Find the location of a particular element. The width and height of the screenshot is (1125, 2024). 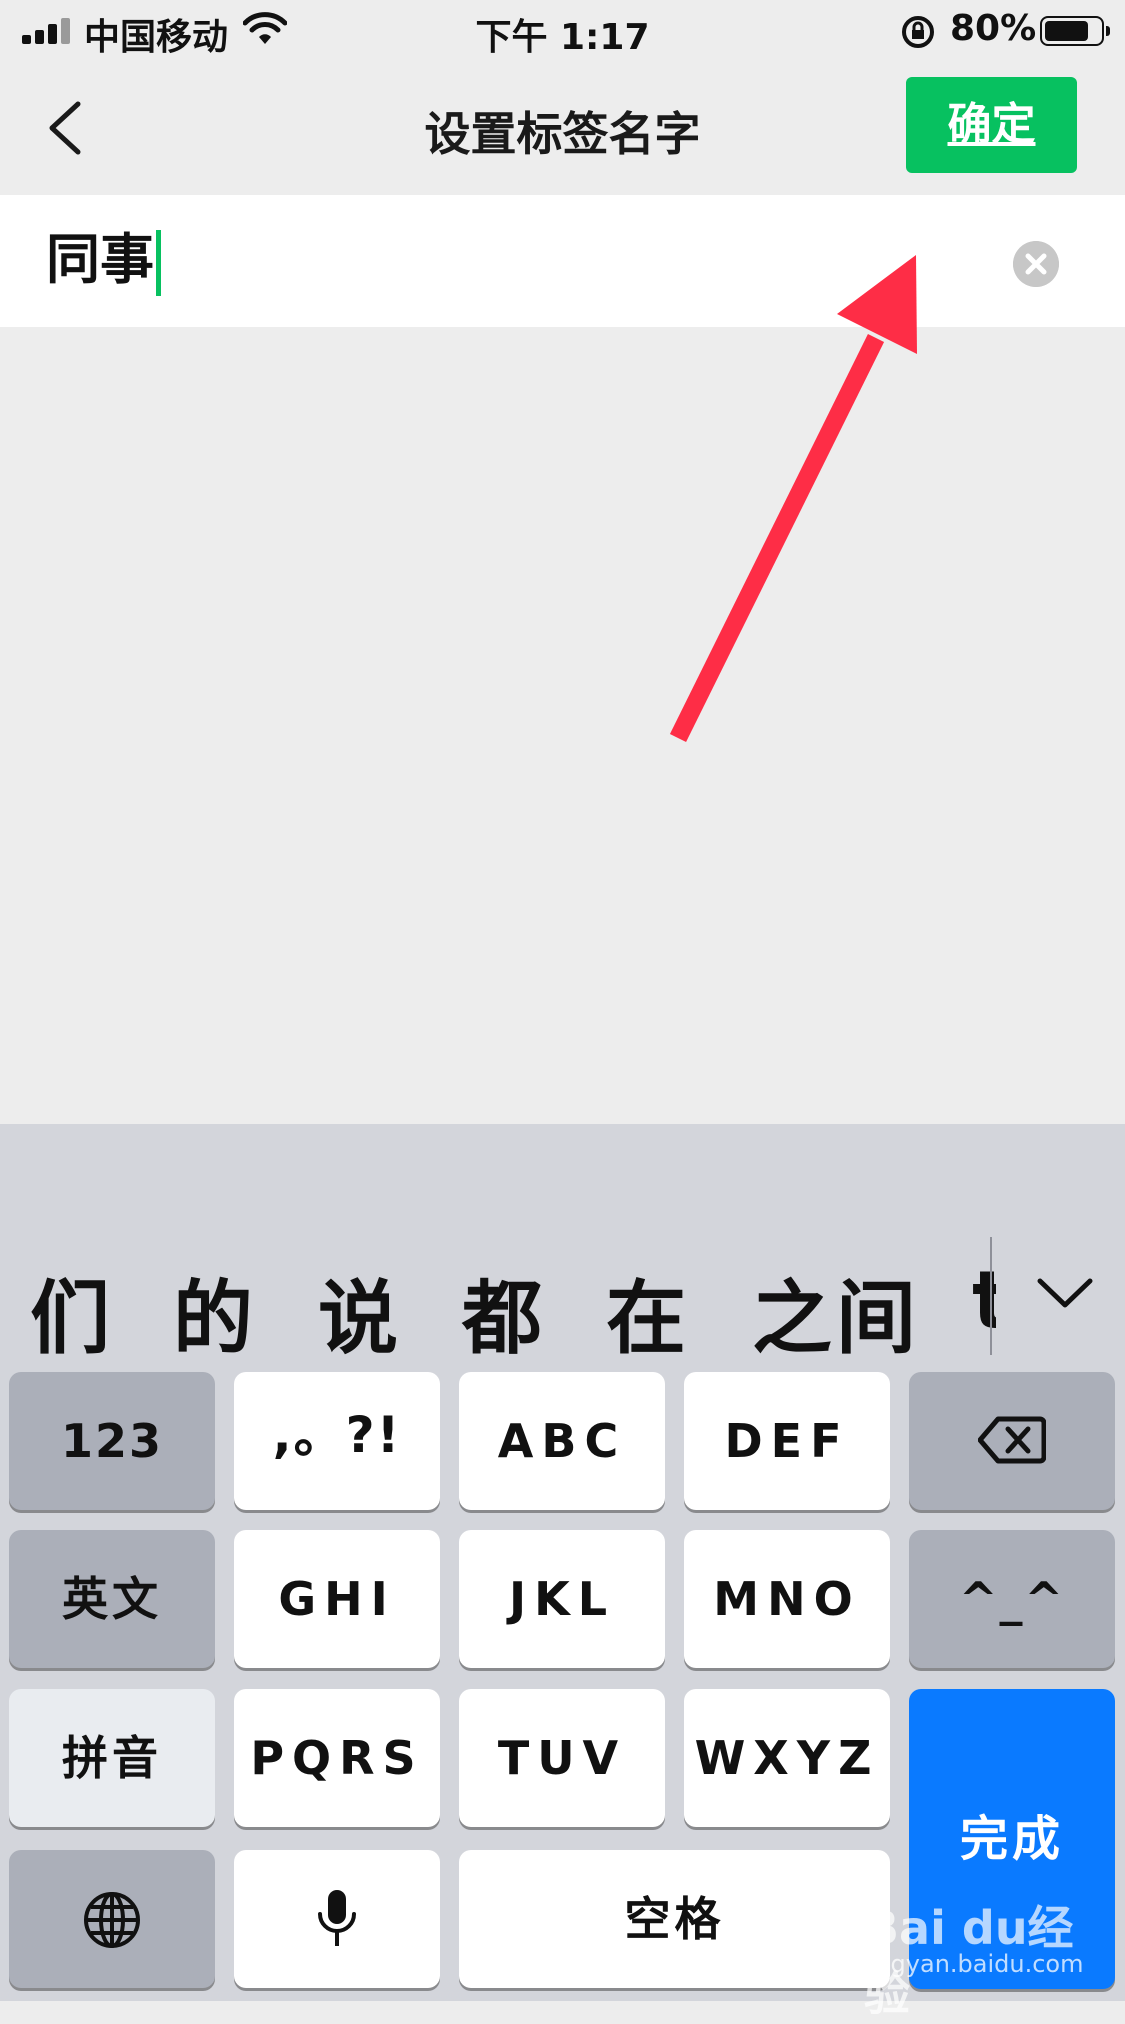

microphone-icon is located at coordinates (337, 1918).